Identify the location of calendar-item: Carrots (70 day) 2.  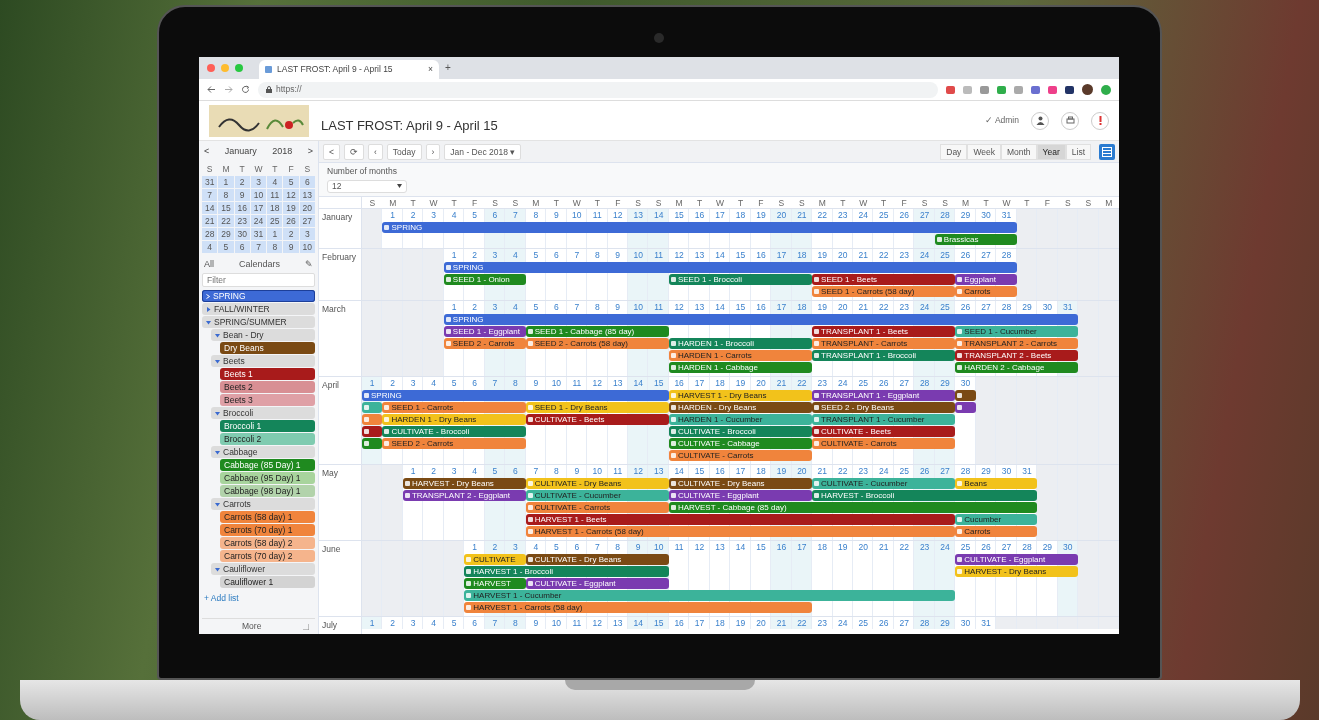
(267, 556).